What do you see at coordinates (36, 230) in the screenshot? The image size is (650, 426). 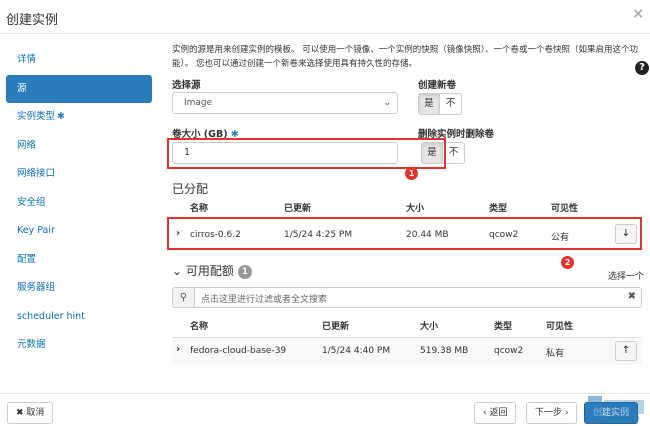 I see `sidebar-item-label: Key Pair` at bounding box center [36, 230].